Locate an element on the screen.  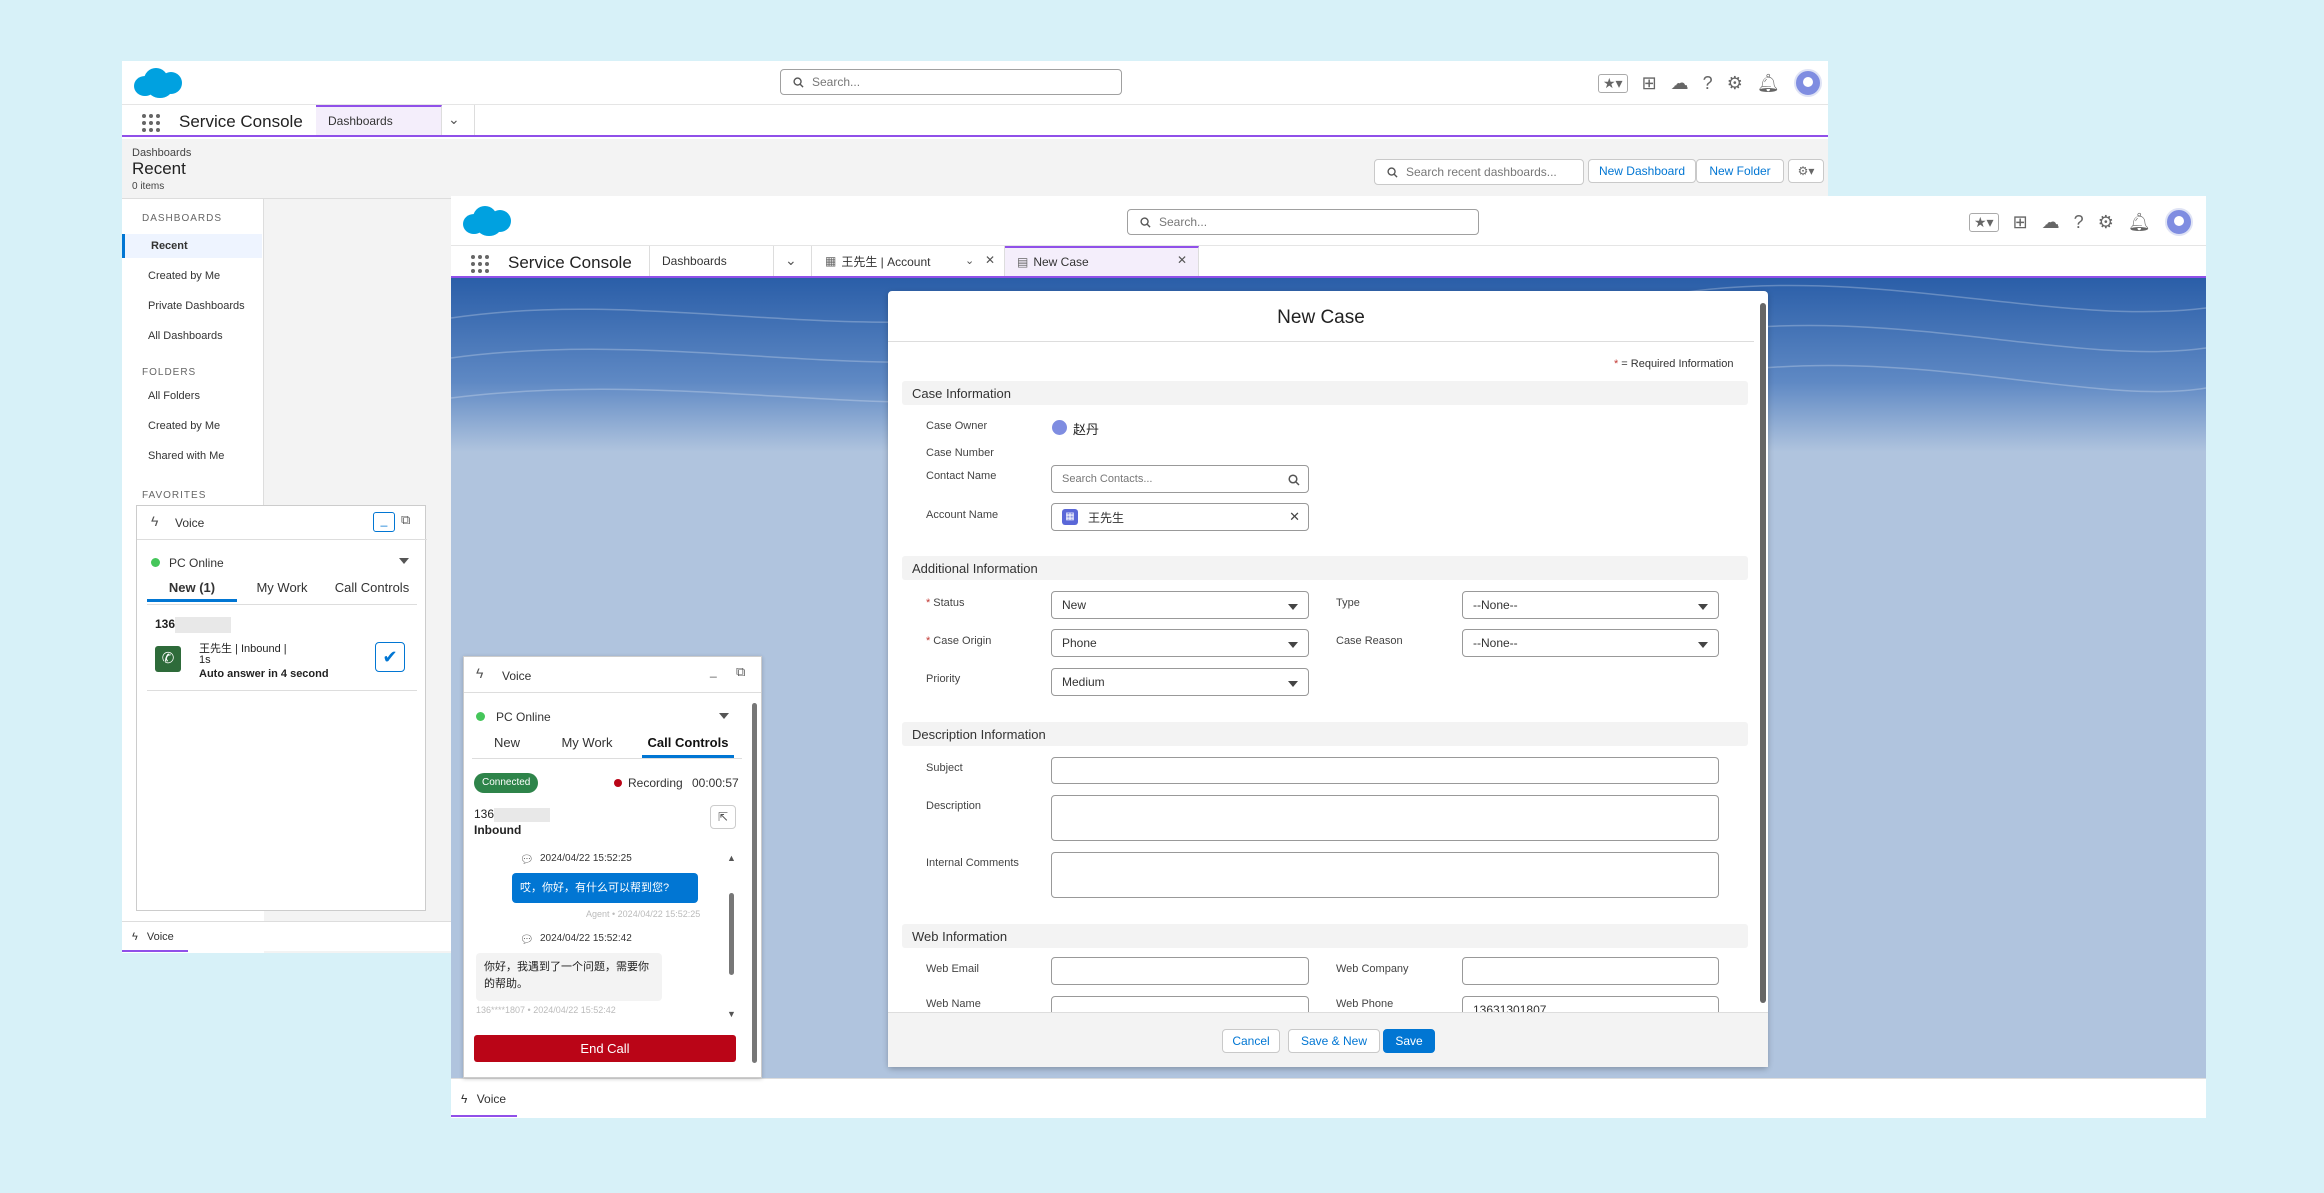
section-description-information: Description Information is located at coordinates (1325, 734).